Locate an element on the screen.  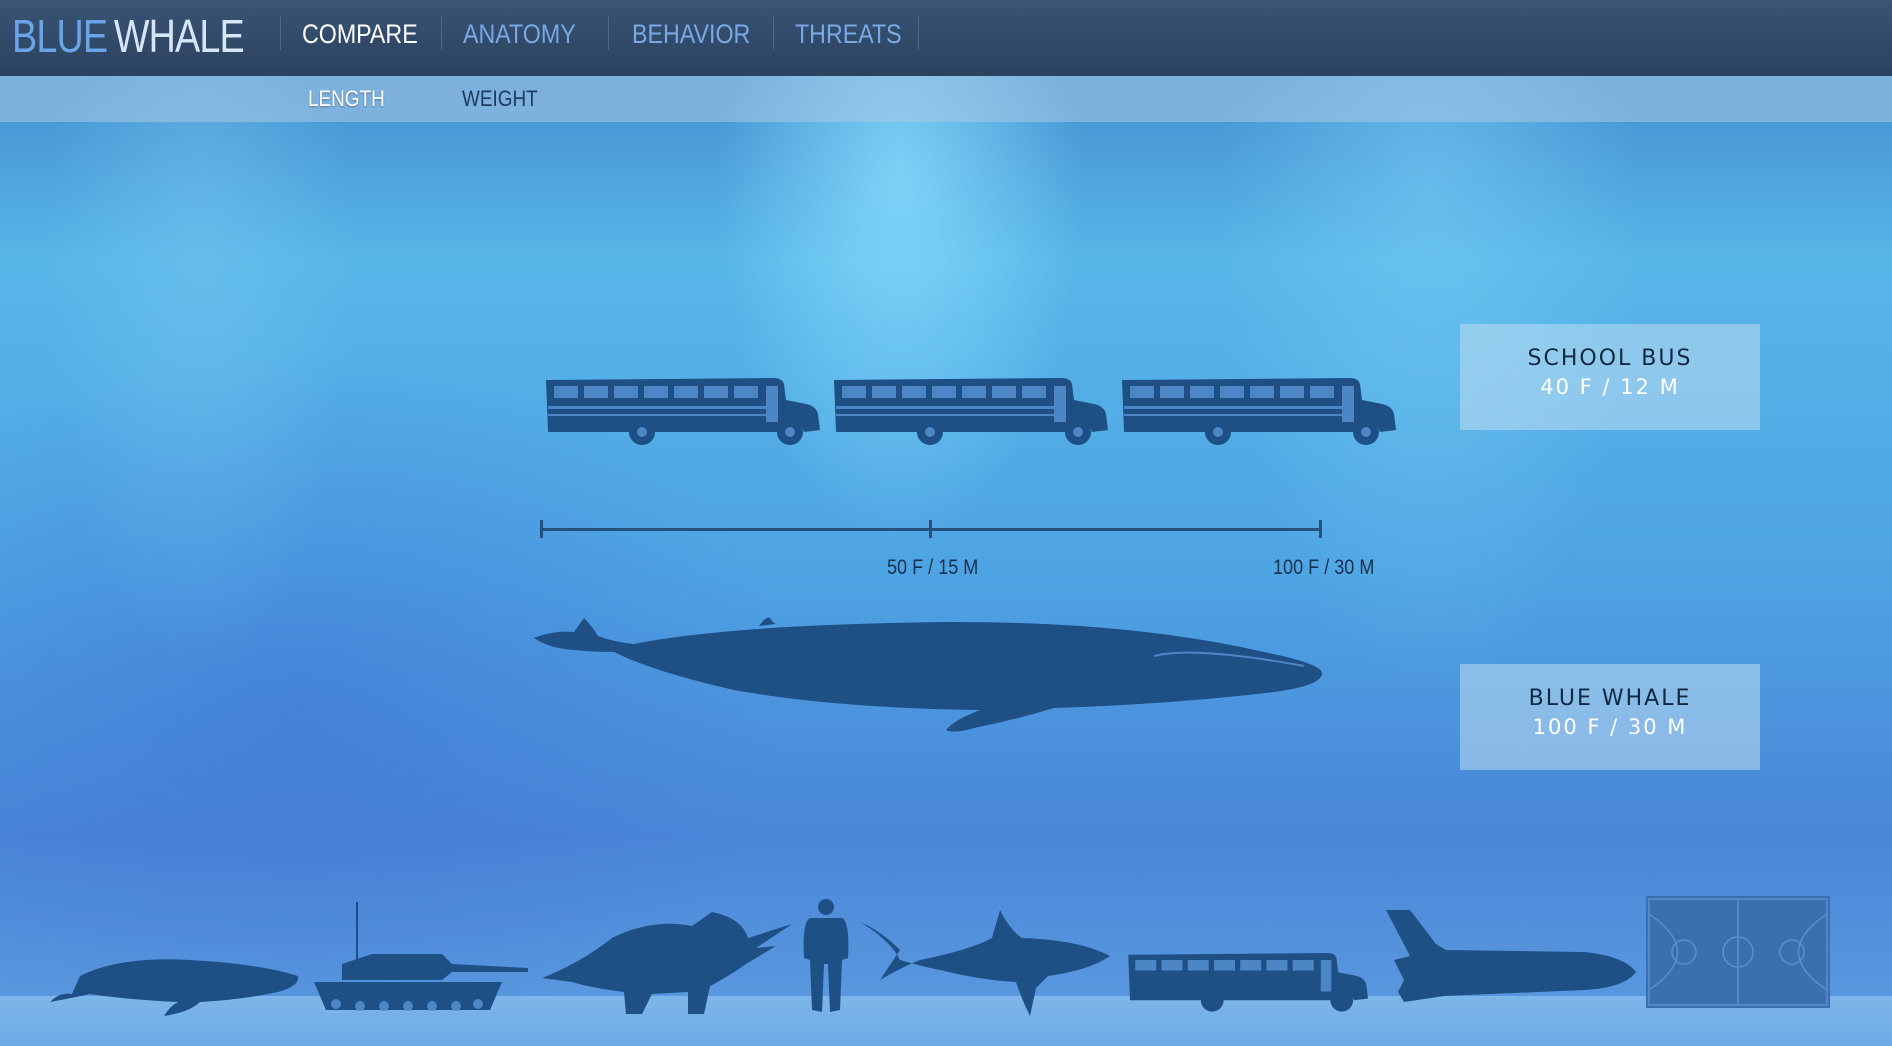
sub-nav: LENGTH WEIGHT is located at coordinates (946, 99).